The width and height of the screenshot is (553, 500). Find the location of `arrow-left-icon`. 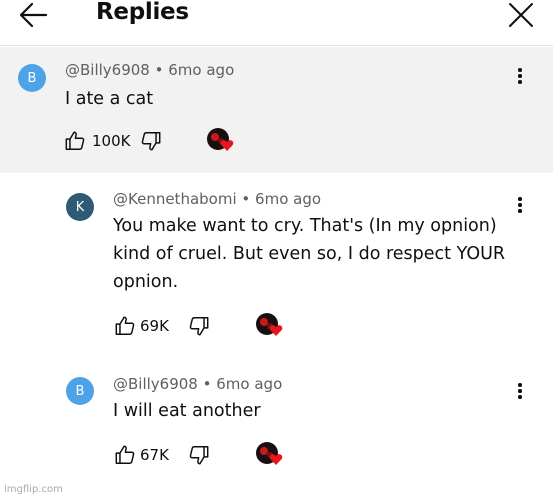

arrow-left-icon is located at coordinates (33, 15).